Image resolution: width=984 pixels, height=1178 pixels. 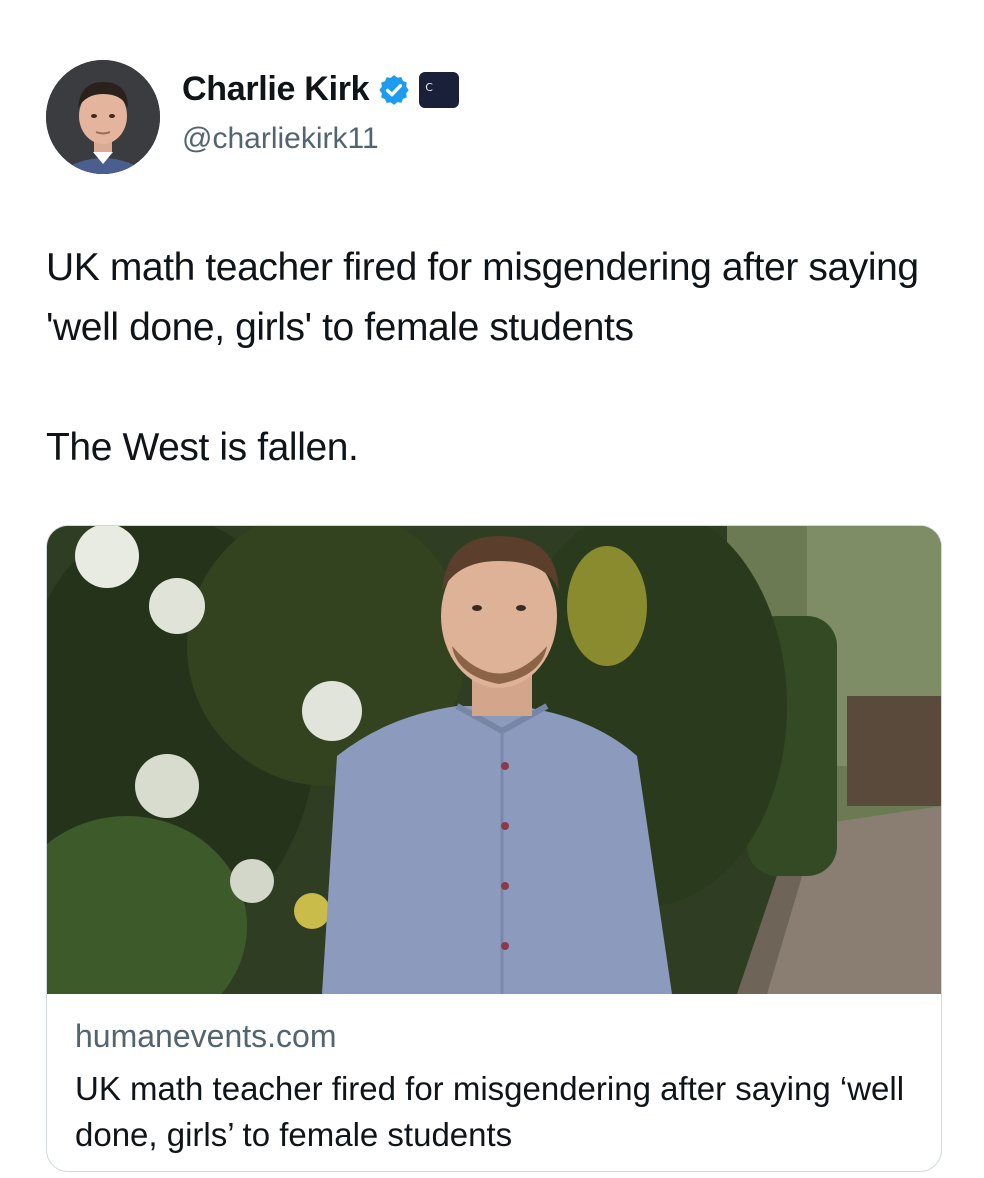 What do you see at coordinates (280, 139) in the screenshot?
I see `author-handle: @charliekirk11` at bounding box center [280, 139].